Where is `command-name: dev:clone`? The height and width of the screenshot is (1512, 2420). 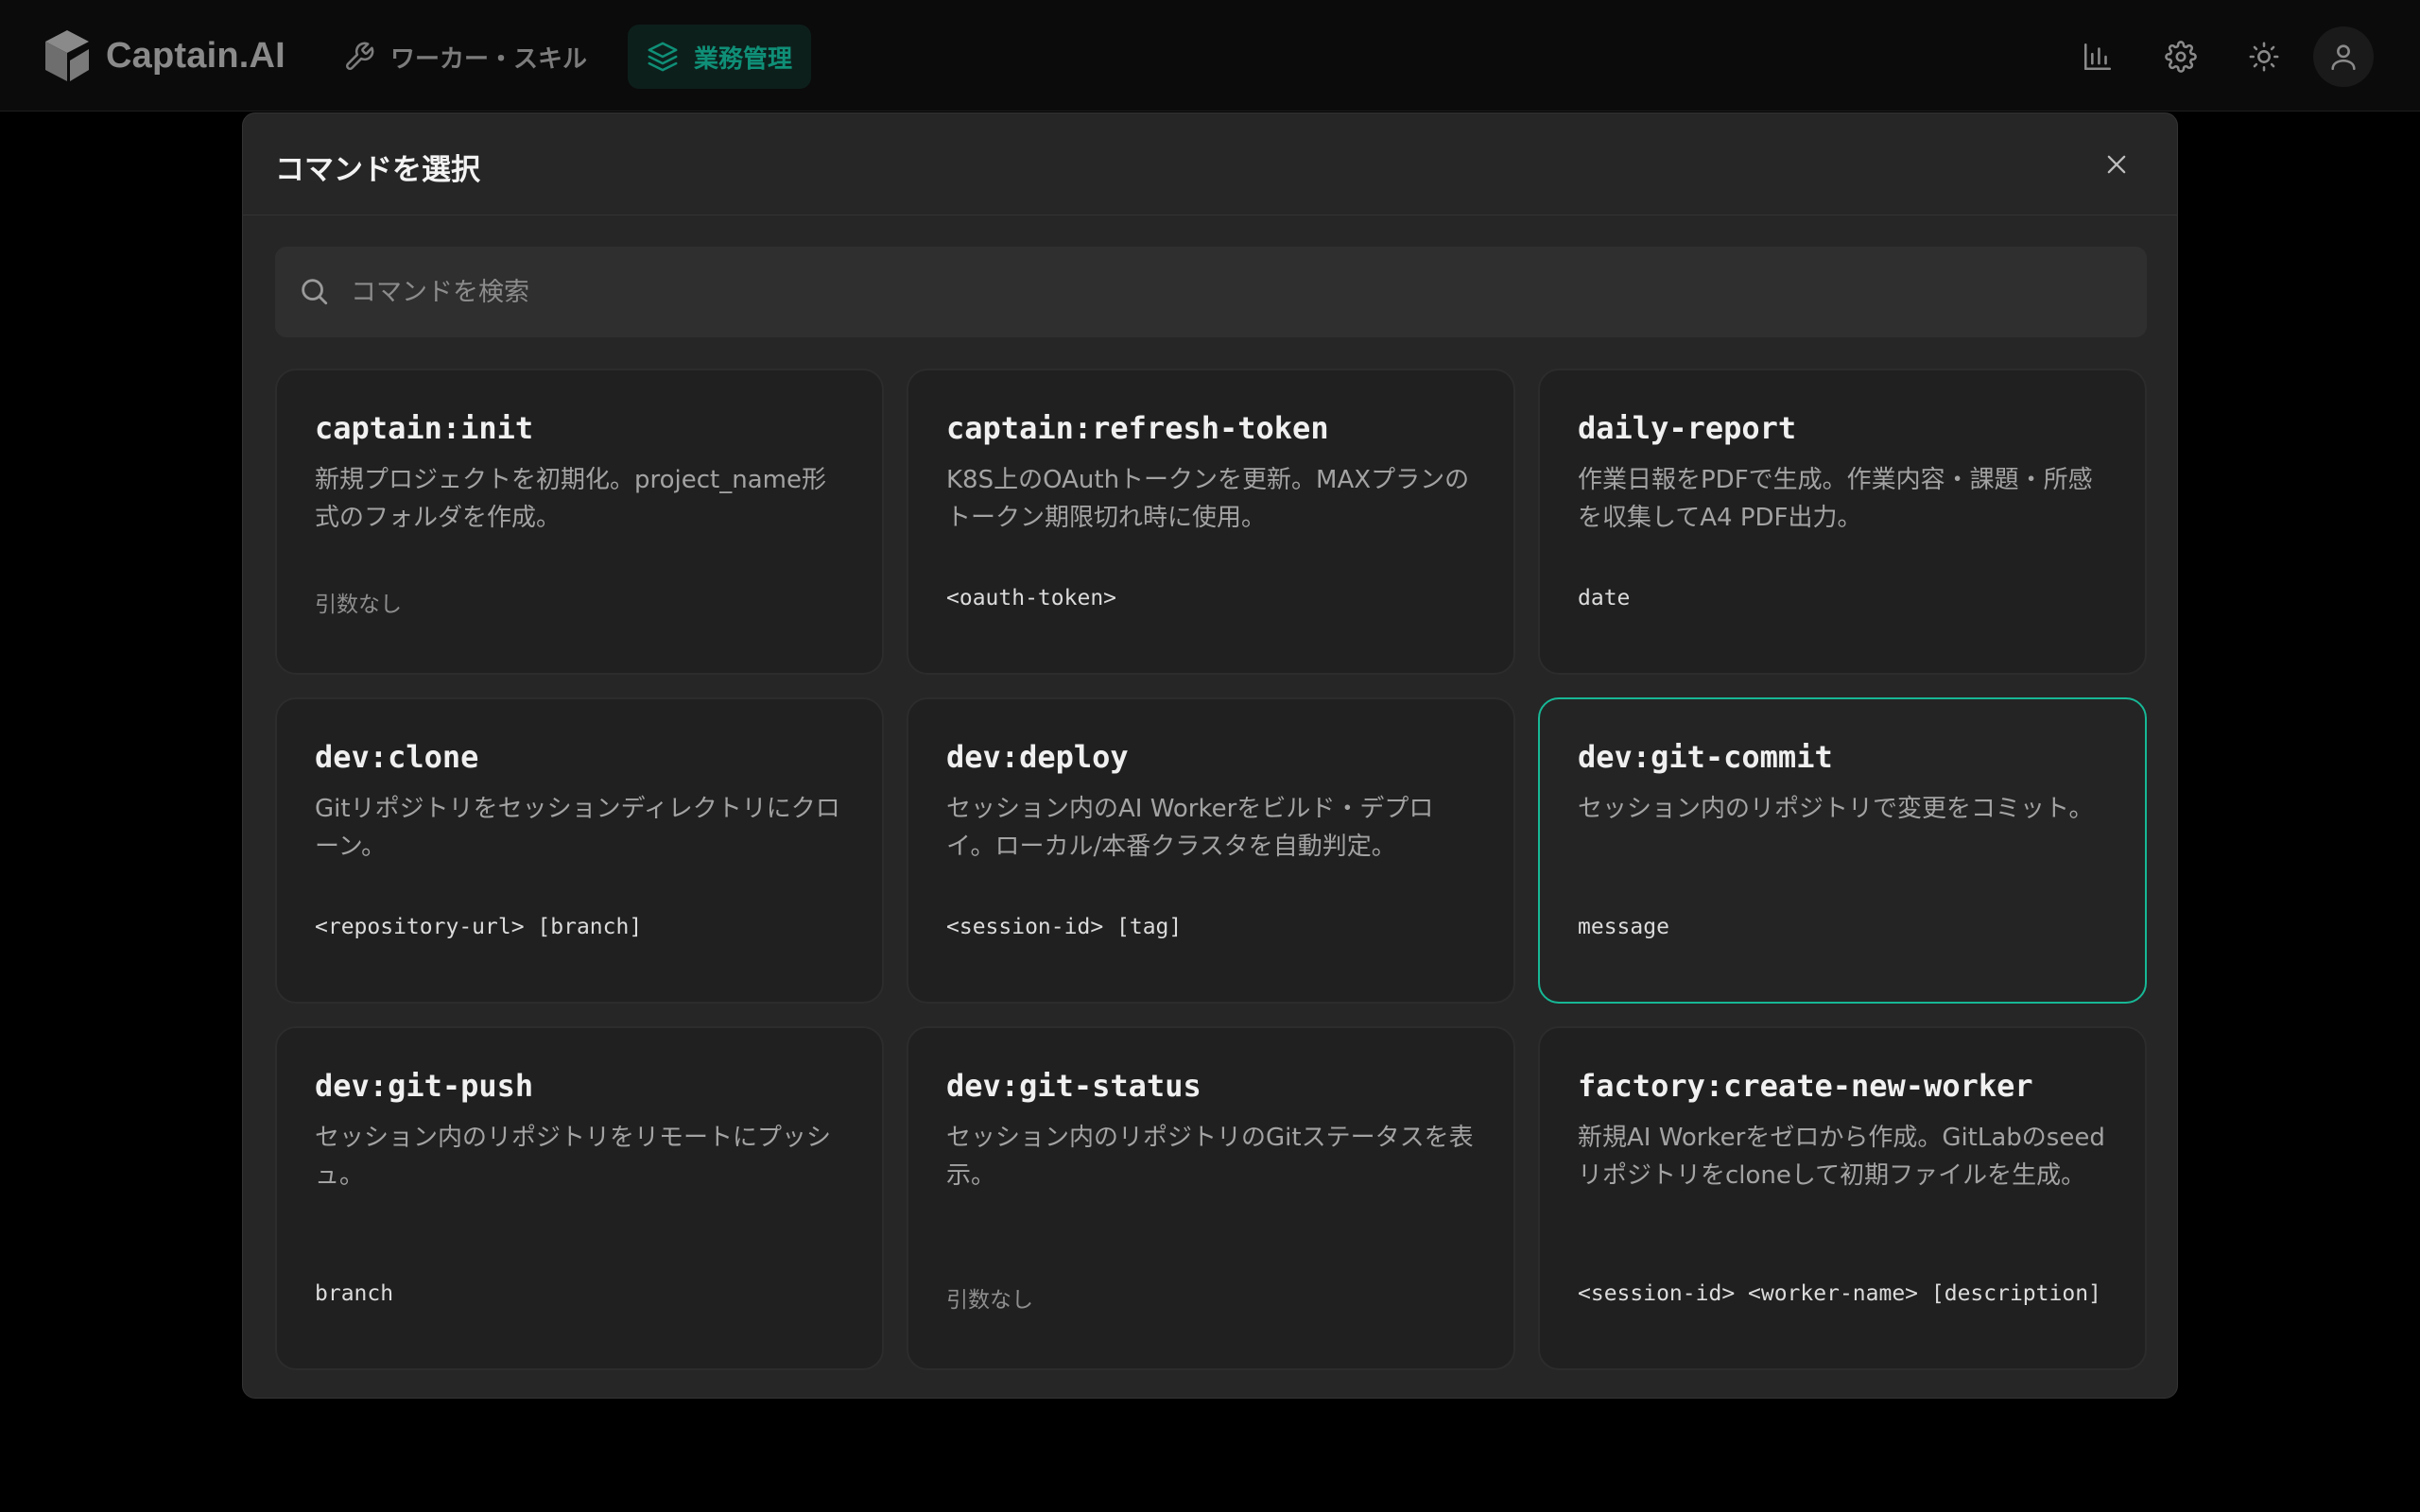 command-name: dev:clone is located at coordinates (397, 757).